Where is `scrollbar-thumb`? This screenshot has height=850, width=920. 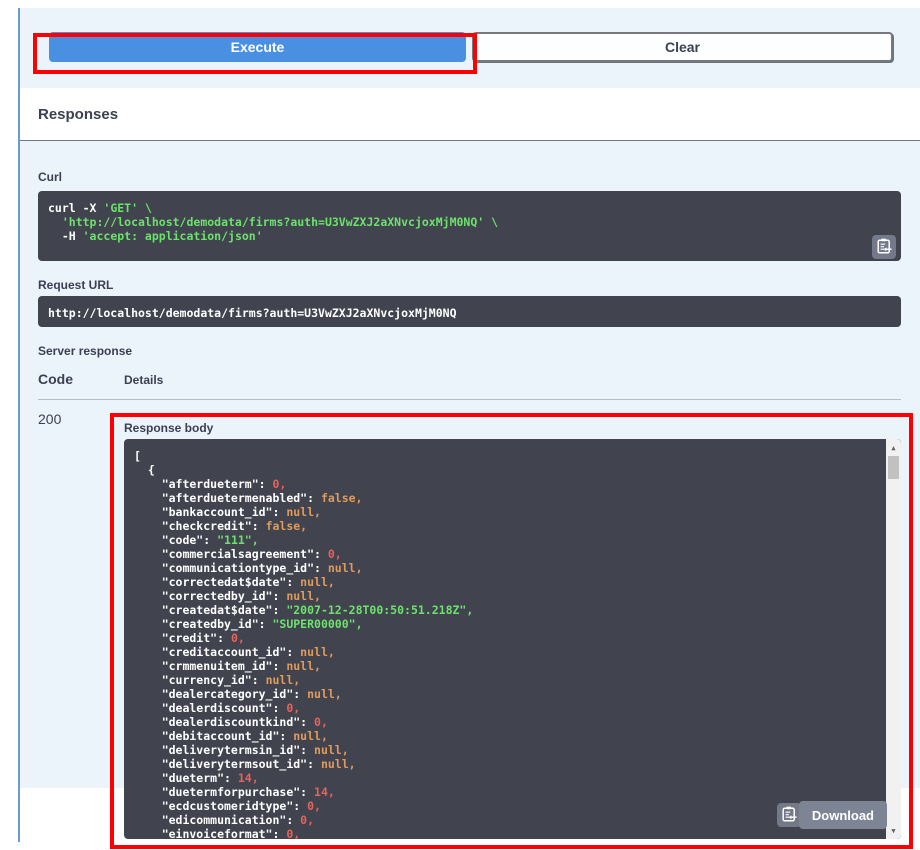
scrollbar-thumb is located at coordinates (893, 467).